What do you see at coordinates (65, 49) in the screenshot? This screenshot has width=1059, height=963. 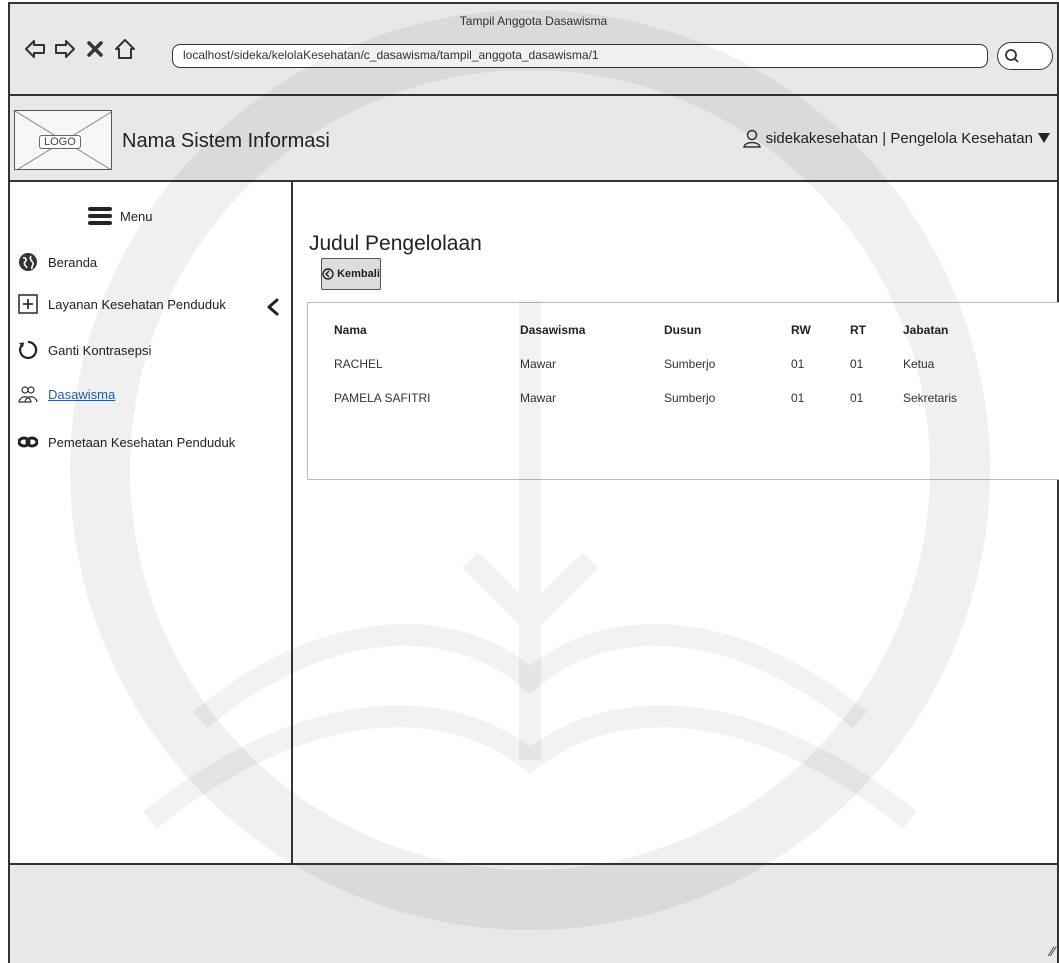 I see `forward-arrow-icon` at bounding box center [65, 49].